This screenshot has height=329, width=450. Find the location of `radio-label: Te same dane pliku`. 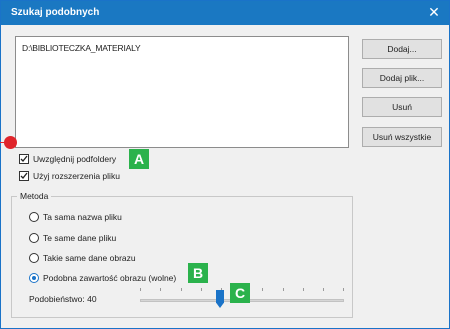

radio-label: Te same dane pliku is located at coordinates (80, 238).